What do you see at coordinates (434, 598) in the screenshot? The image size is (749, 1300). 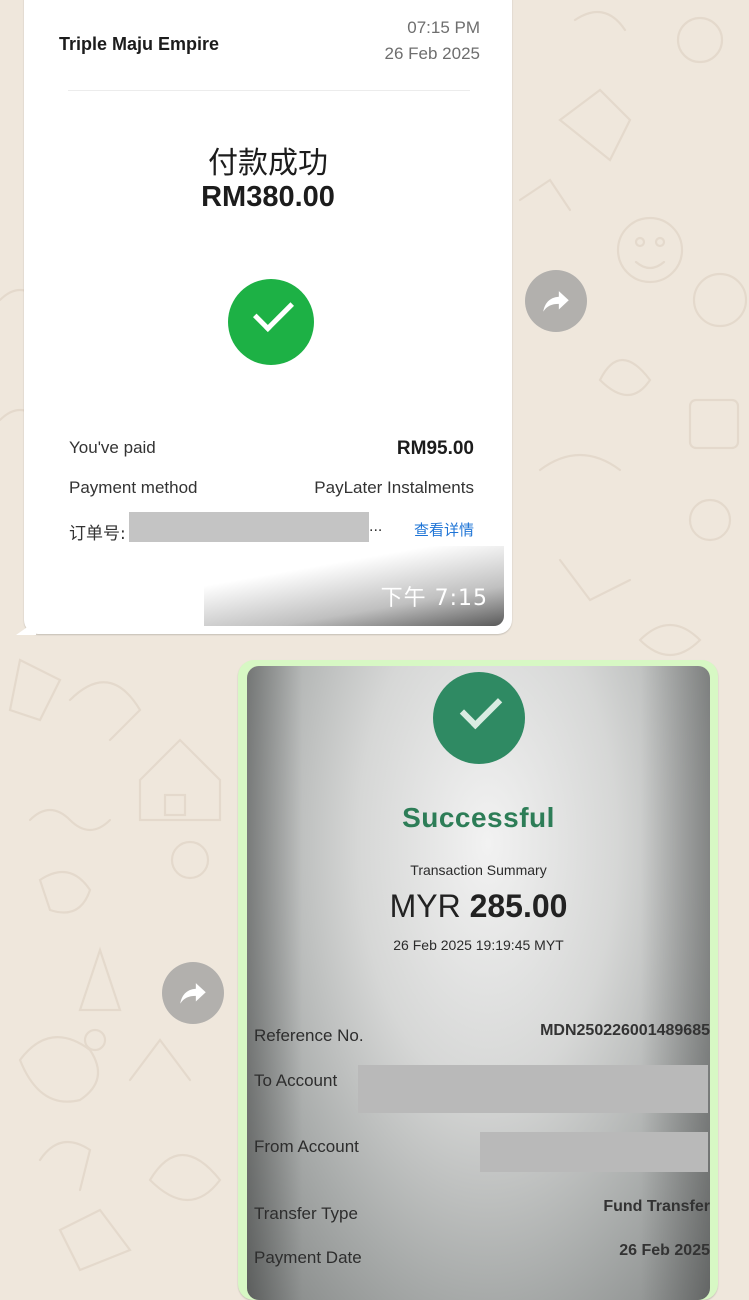 I see `message-timestamp: 下午 7:15` at bounding box center [434, 598].